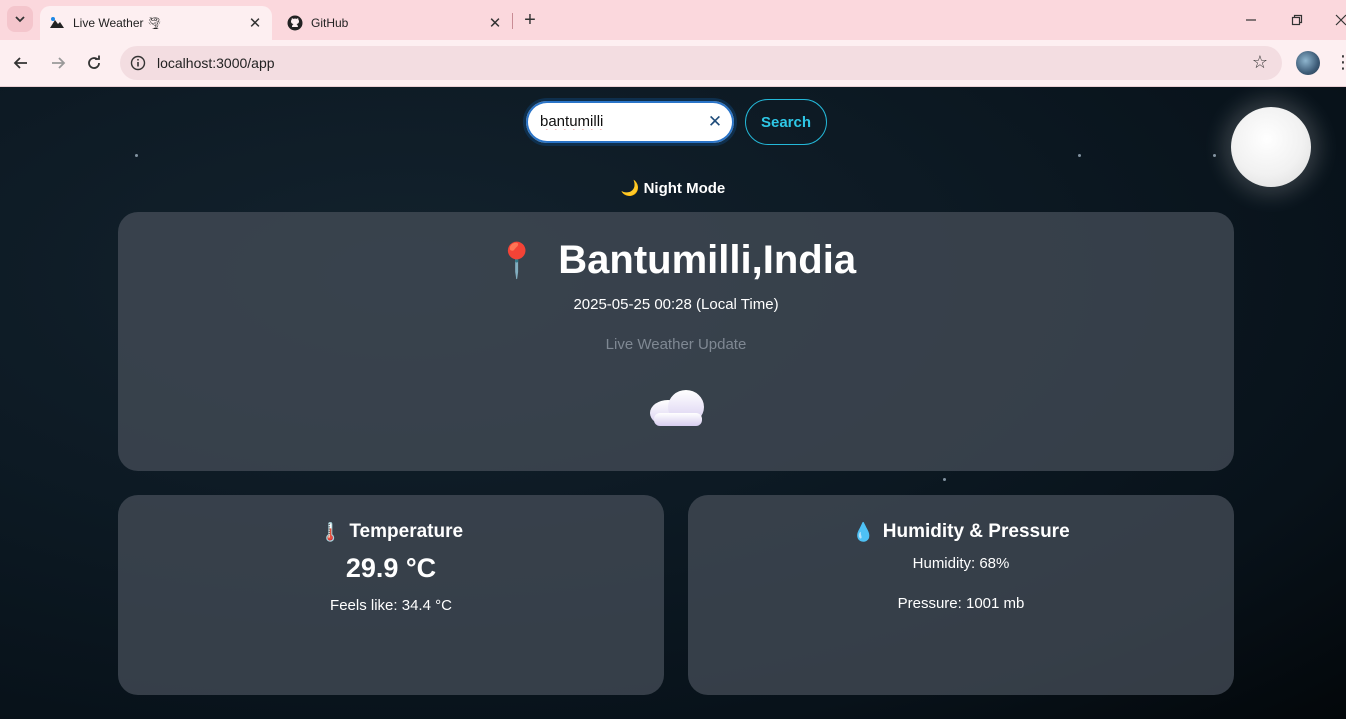 Image resolution: width=1346 pixels, height=719 pixels. I want to click on chevron-down-icon, so click(20, 19).